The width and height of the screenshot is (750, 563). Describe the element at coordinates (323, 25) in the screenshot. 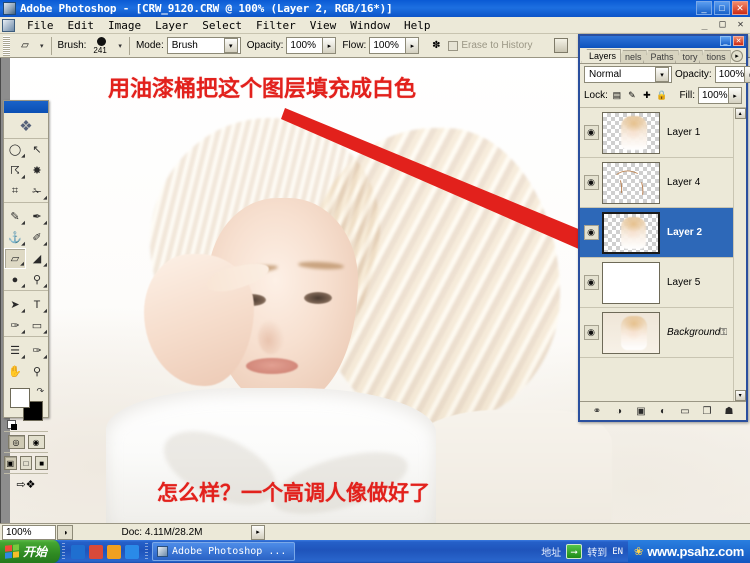

I see `menu-view: View` at that location.